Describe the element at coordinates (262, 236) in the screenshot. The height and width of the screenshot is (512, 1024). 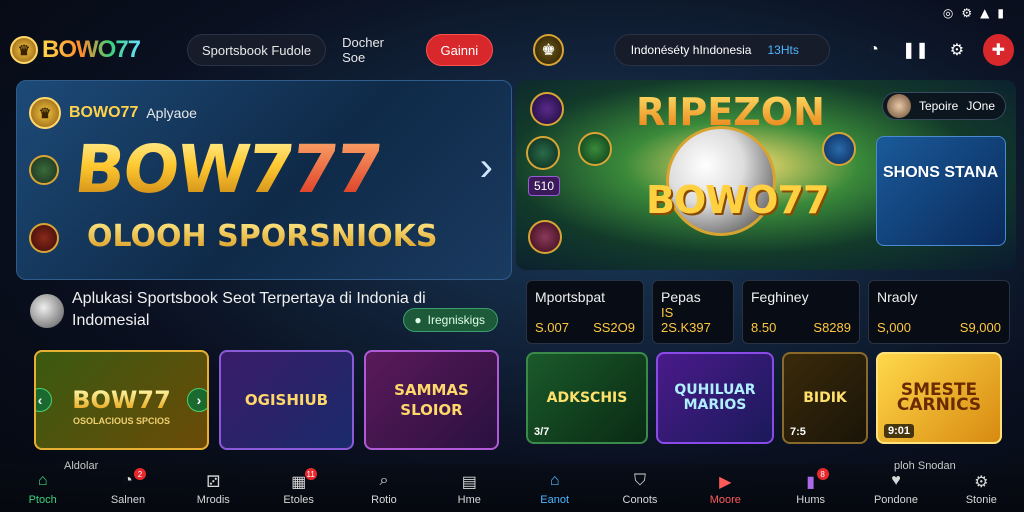
I see `hero-tagline: OLOOH SPORSNIOKS` at that location.